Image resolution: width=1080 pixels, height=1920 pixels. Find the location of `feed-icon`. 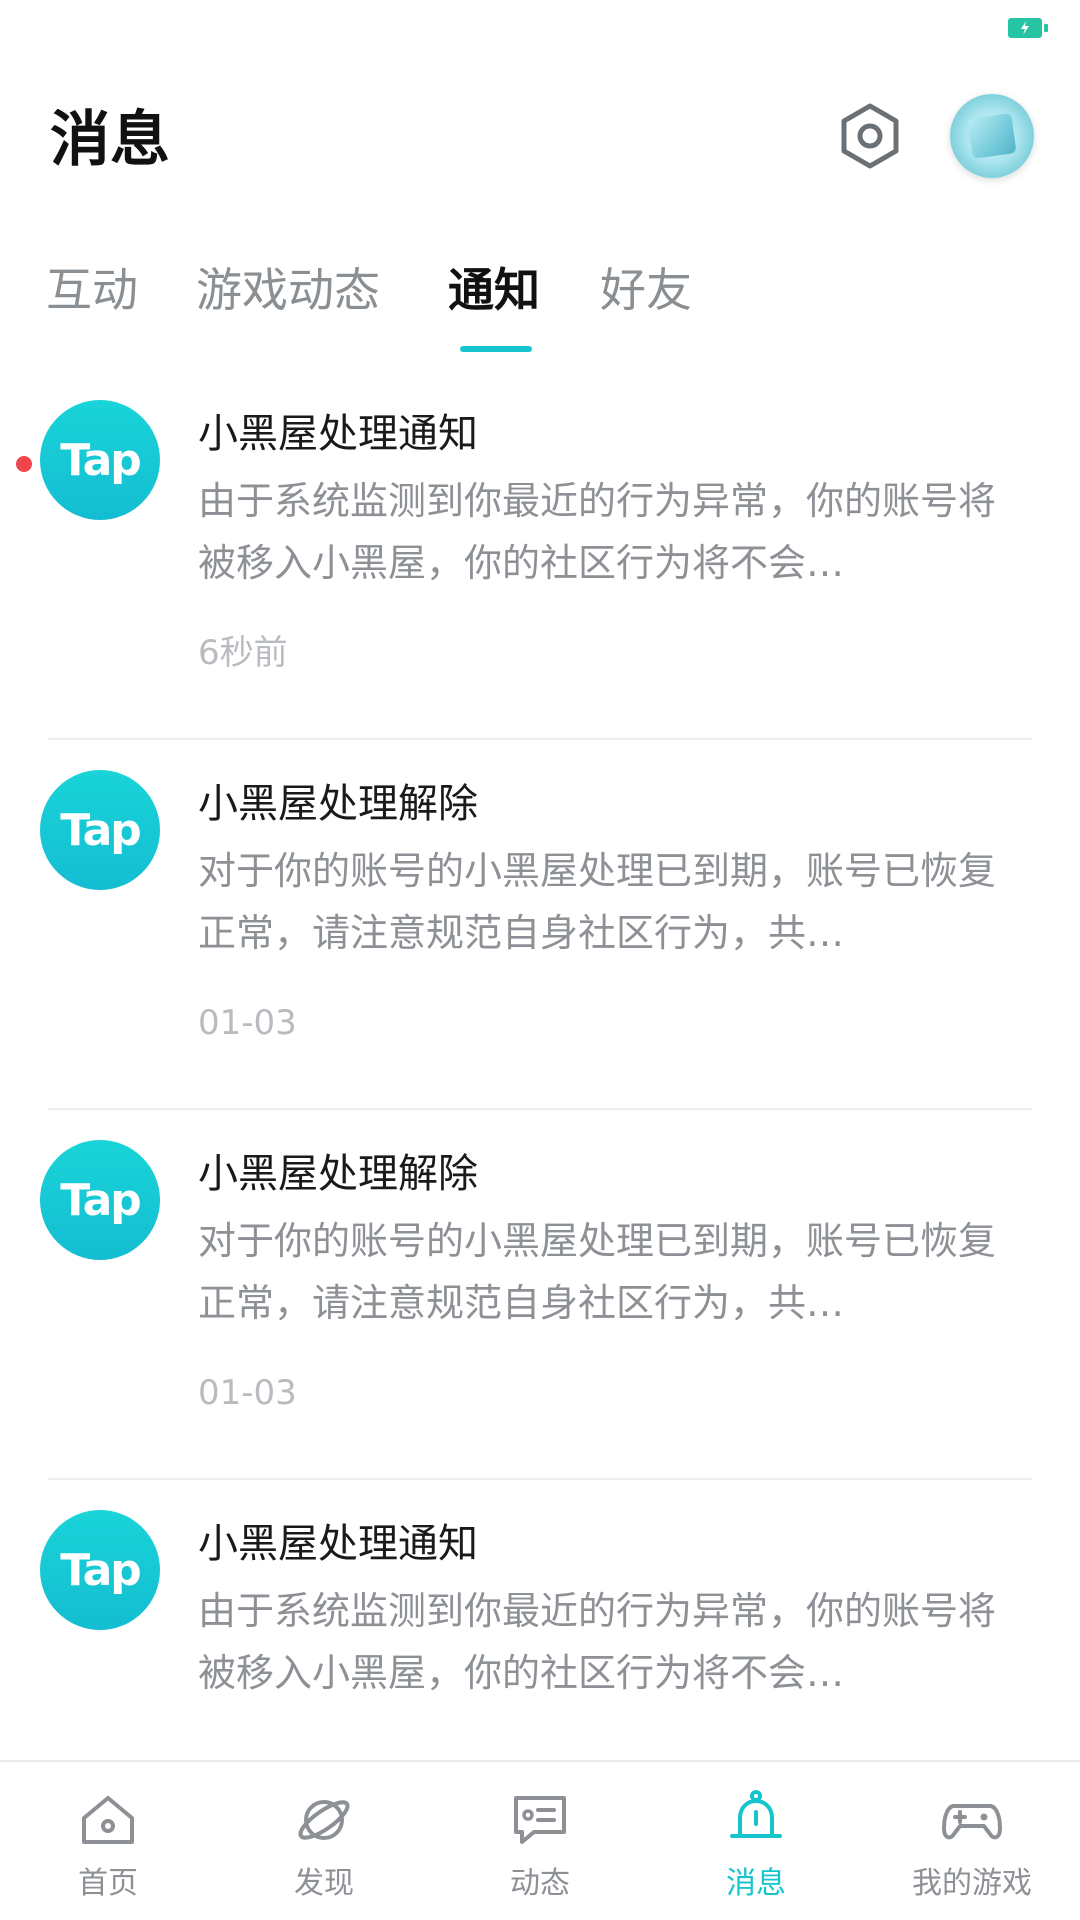

feed-icon is located at coordinates (540, 1820).